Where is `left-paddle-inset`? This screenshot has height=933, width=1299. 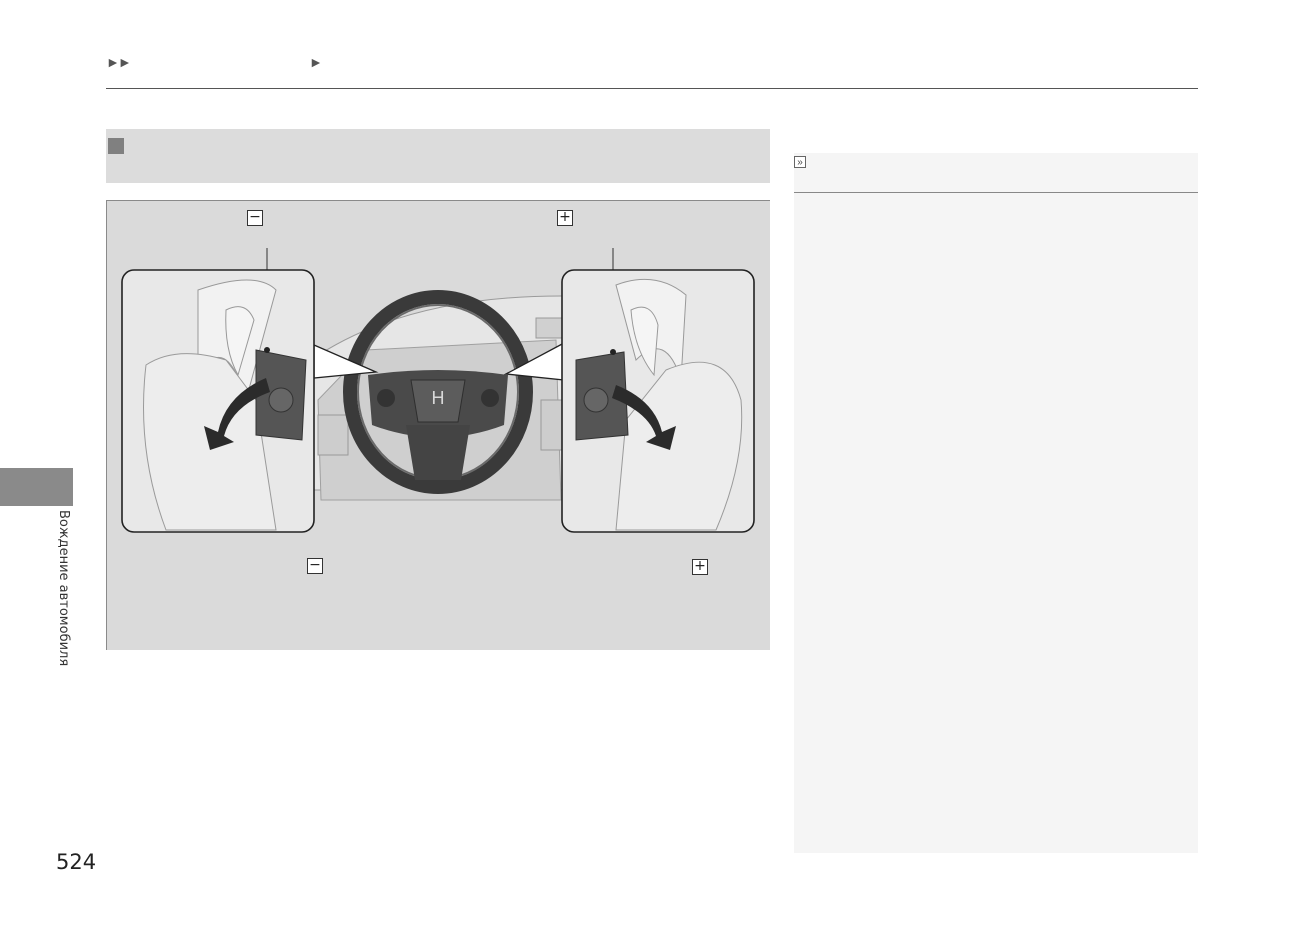
left-paddle-inset is located at coordinates (218, 401).